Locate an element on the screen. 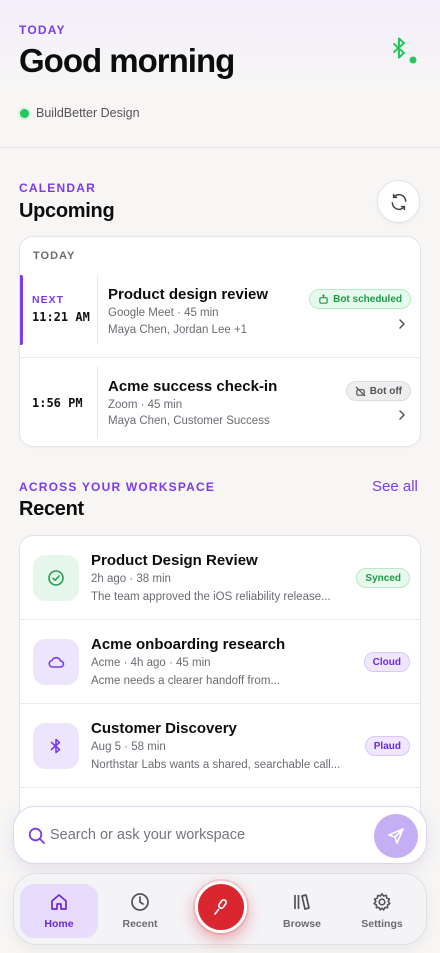 The height and width of the screenshot is (953, 440). upcoming-title: Upcoming is located at coordinates (67, 211).